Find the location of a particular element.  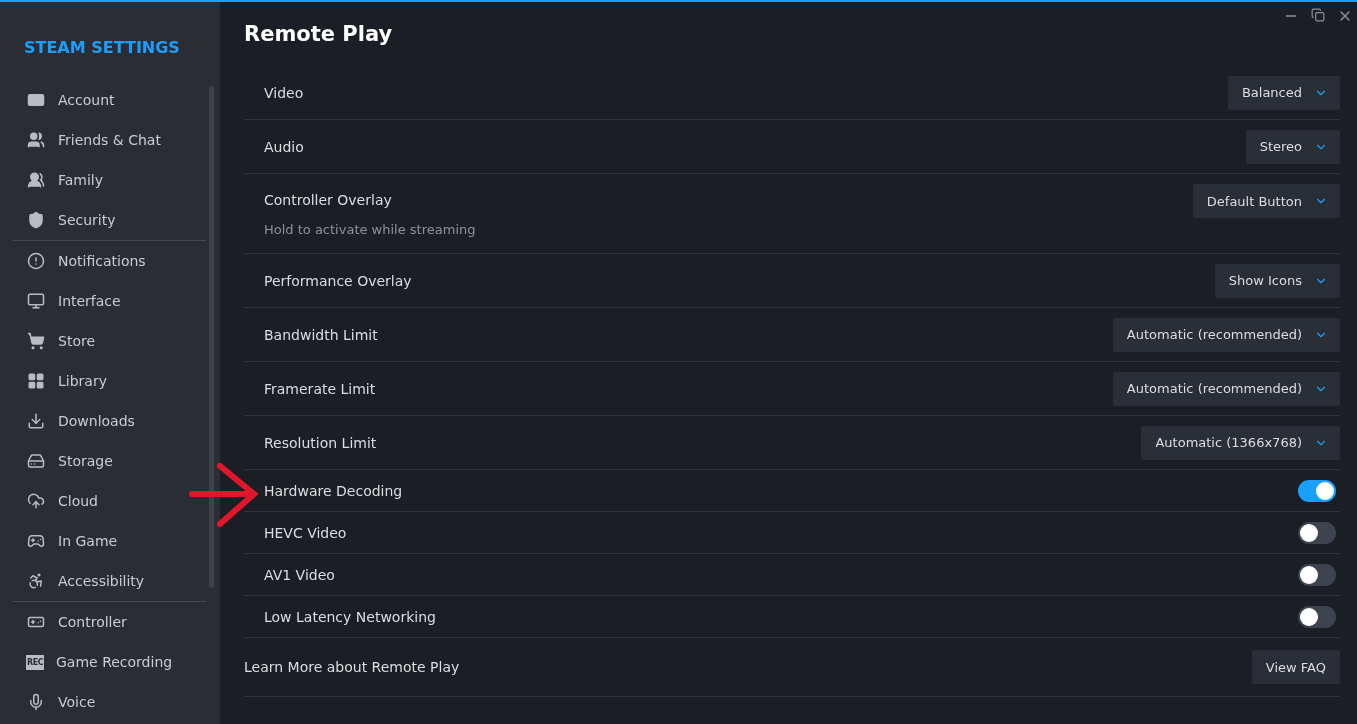

setting-label: Audio is located at coordinates (284, 146).